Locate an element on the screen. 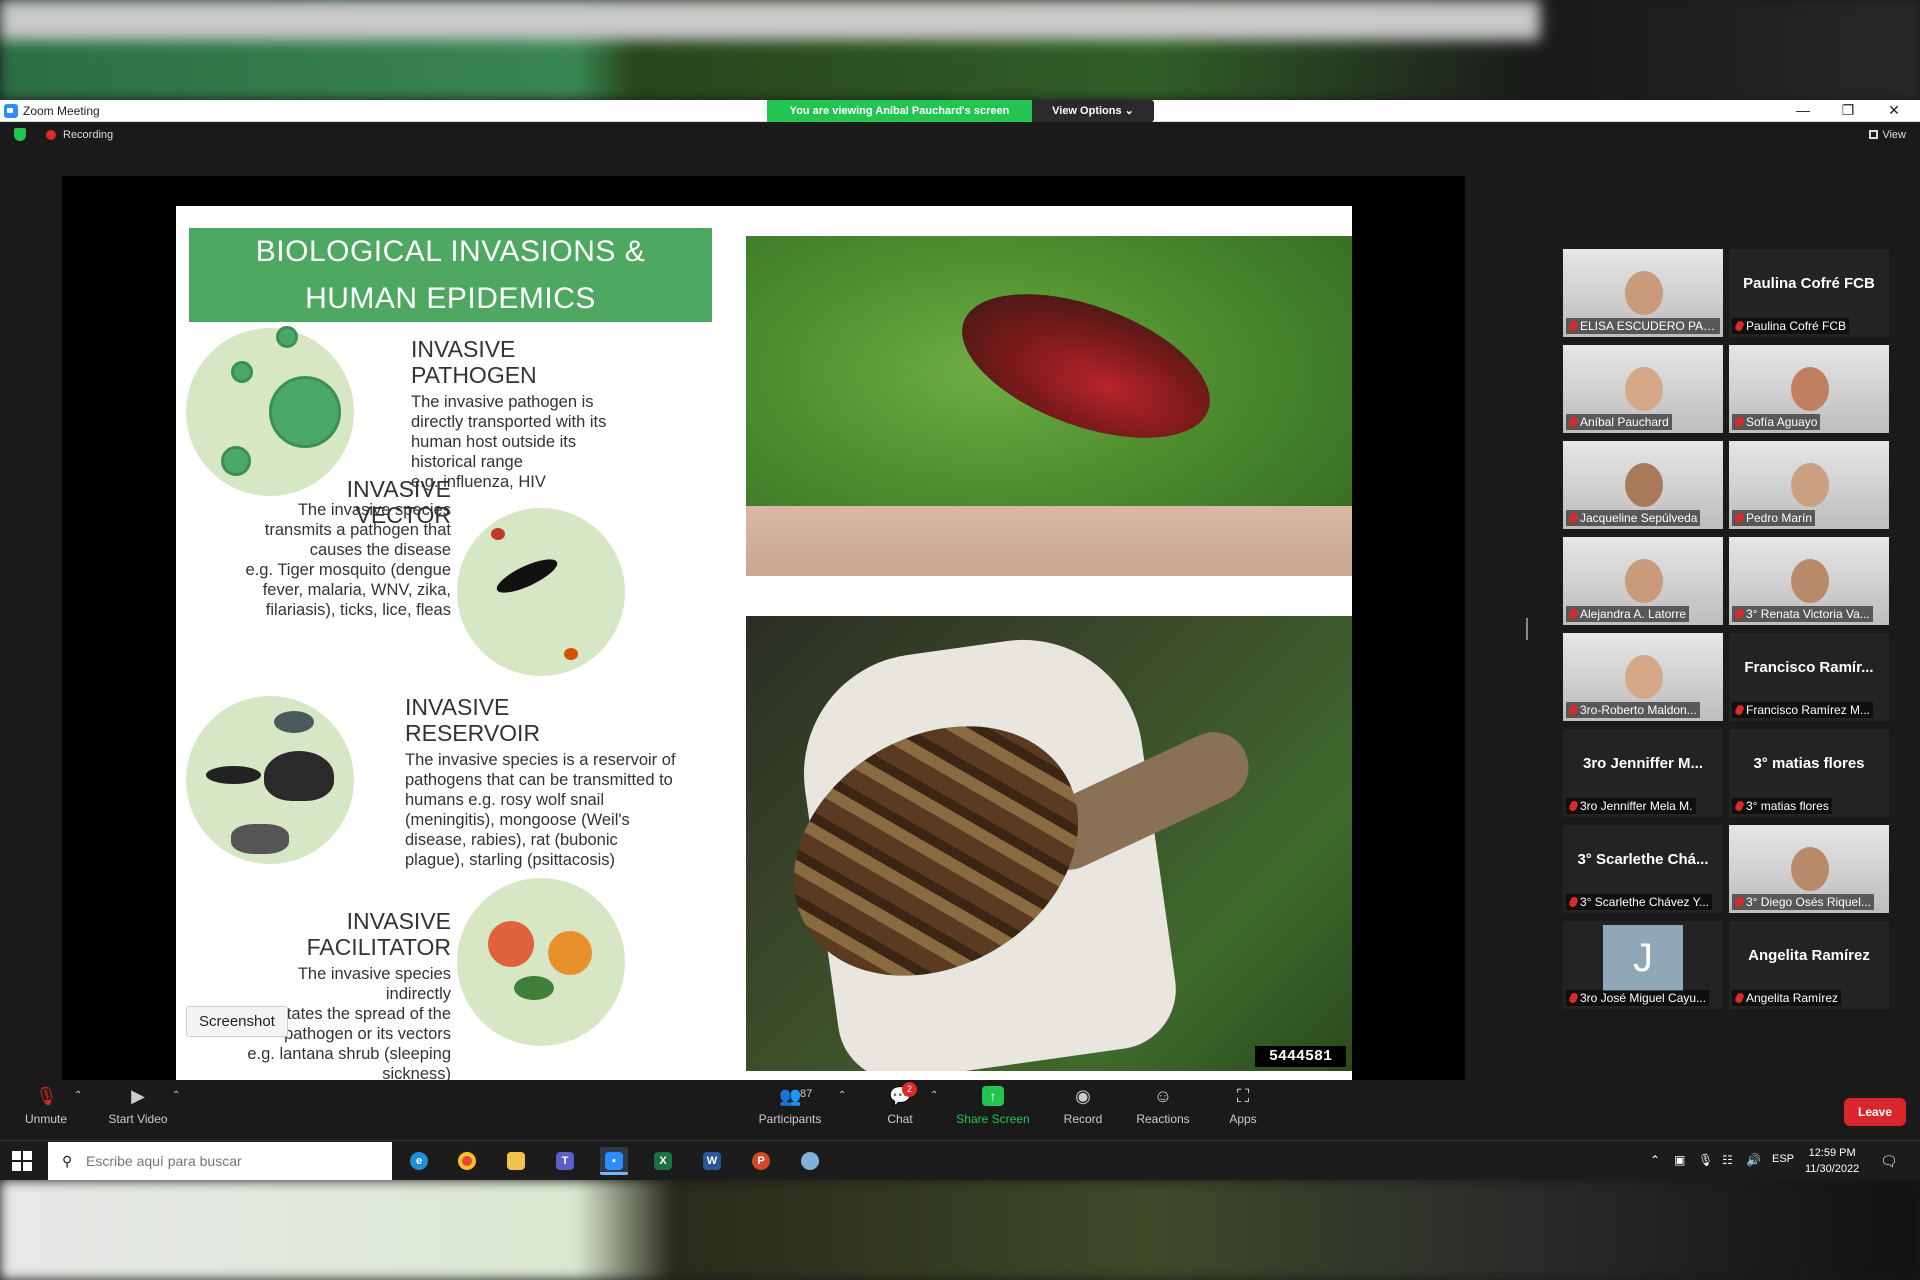  text-line: fever, malaria, WNV, zika, is located at coordinates (356, 590).